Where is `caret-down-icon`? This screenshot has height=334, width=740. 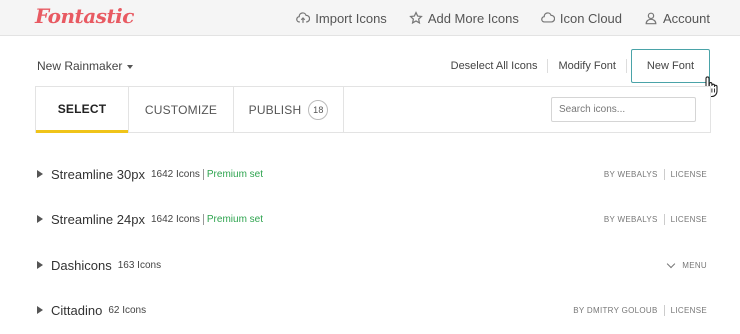
caret-down-icon is located at coordinates (130, 66).